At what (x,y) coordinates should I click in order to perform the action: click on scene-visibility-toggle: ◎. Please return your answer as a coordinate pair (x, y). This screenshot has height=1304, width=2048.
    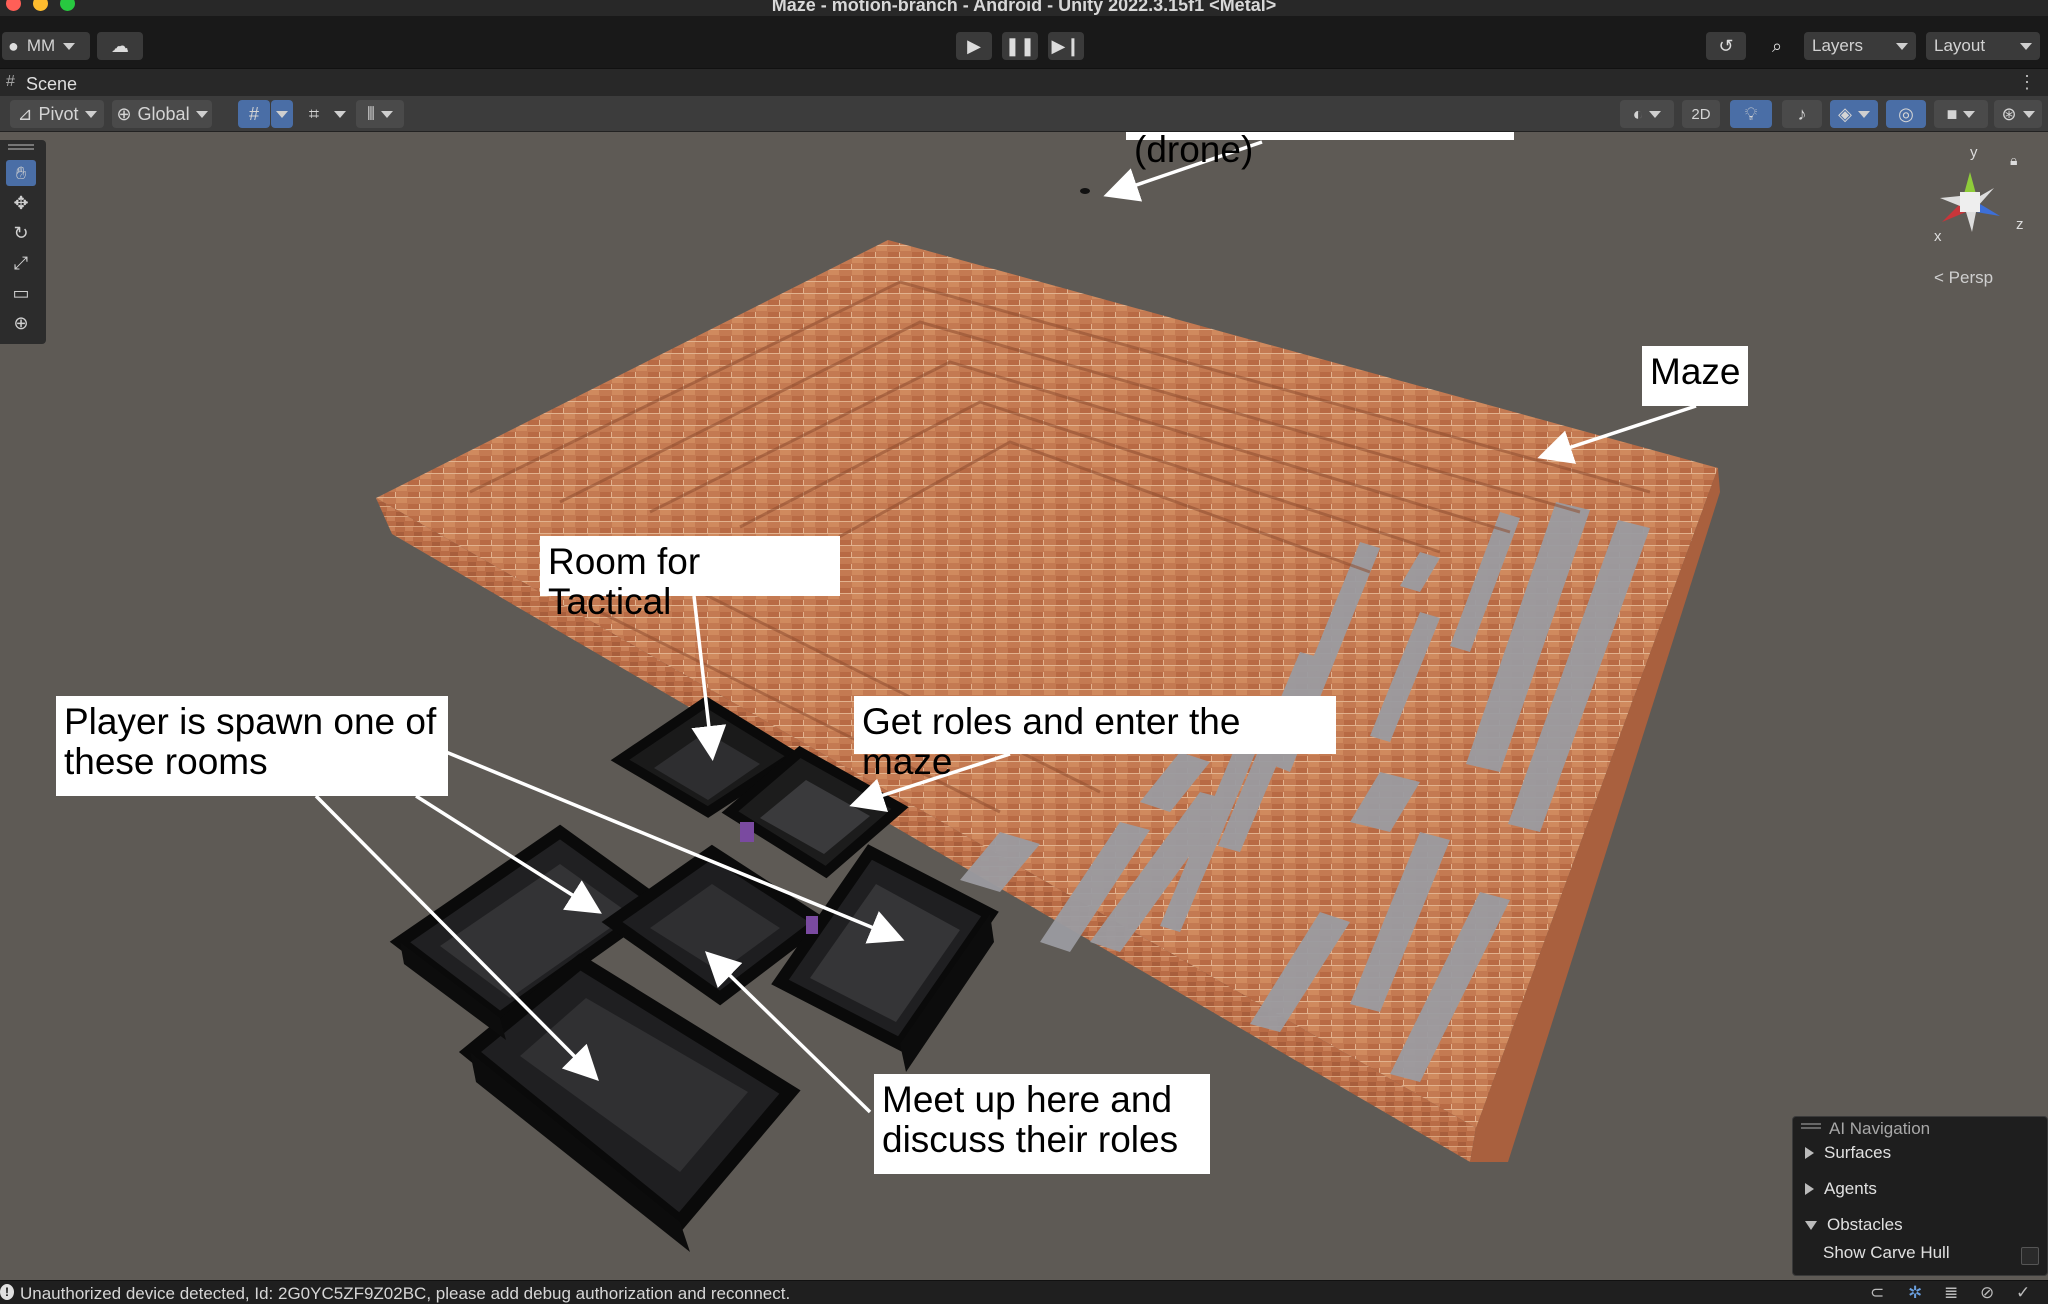
    Looking at the image, I should click on (1906, 114).